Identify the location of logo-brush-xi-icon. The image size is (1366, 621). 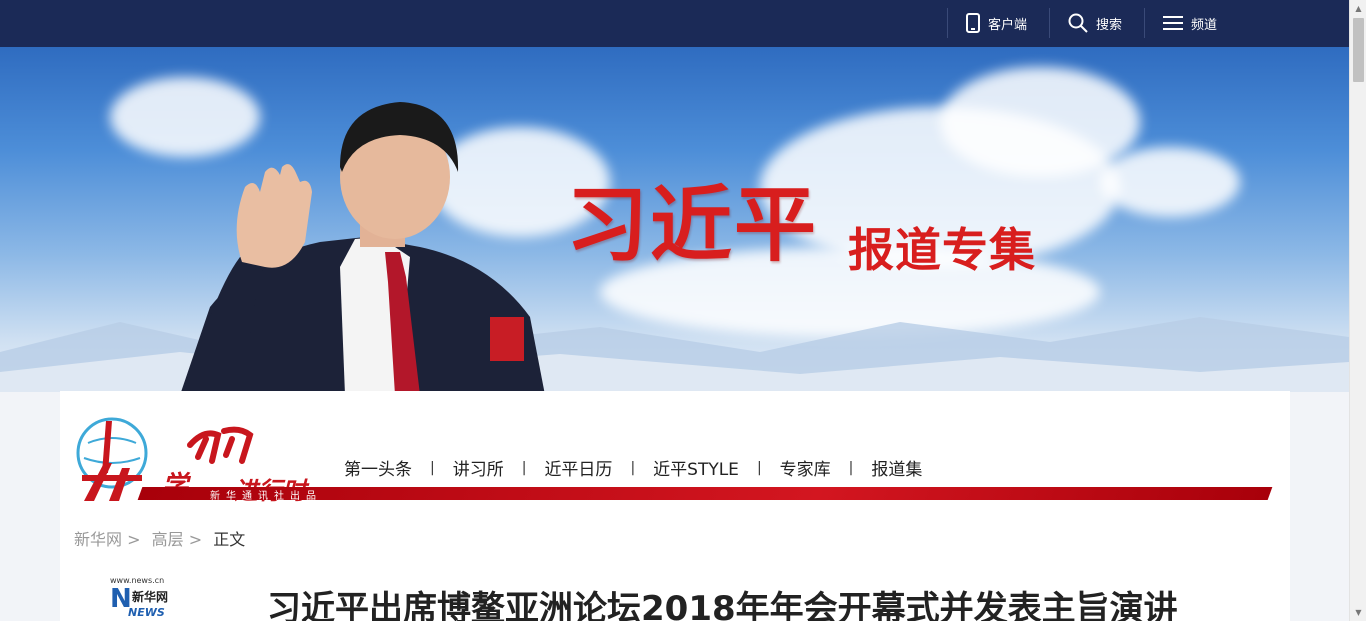
(220, 445).